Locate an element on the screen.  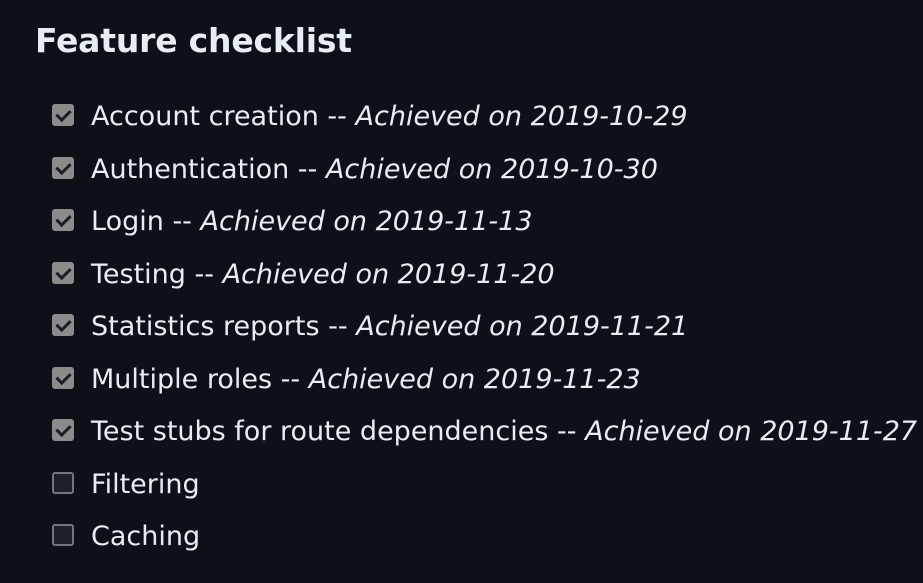
list-item: Multiple roles -- Achieved on 2019-11-23 is located at coordinates (484, 380).